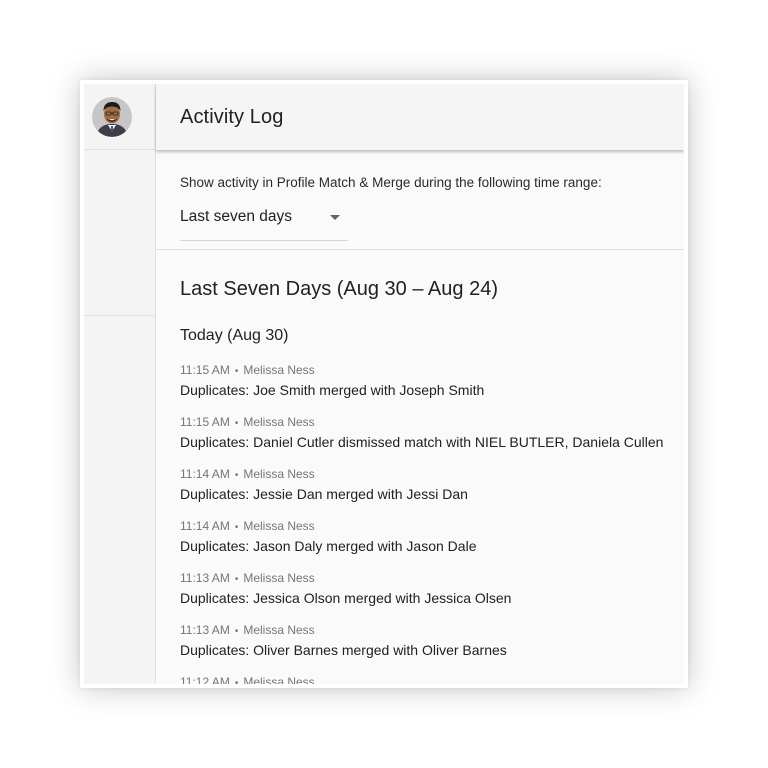 This screenshot has width=768, height=768. I want to click on entry-meta: 11:12 AM • Melissa Ness, so click(420, 679).